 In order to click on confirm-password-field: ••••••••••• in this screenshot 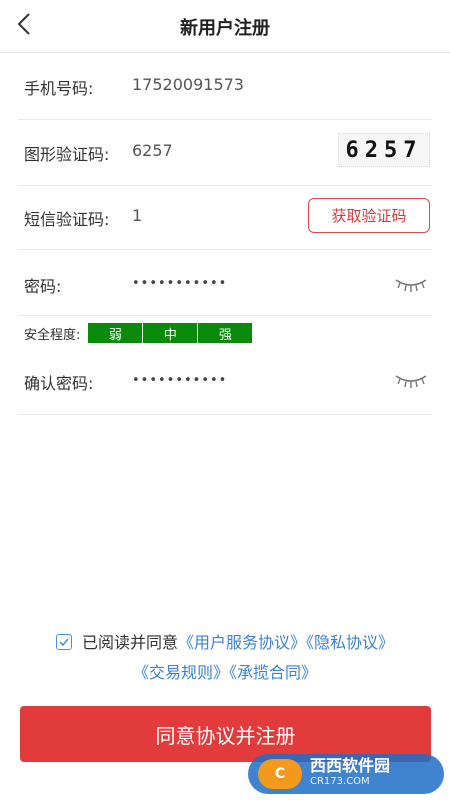, I will do `click(179, 380)`.